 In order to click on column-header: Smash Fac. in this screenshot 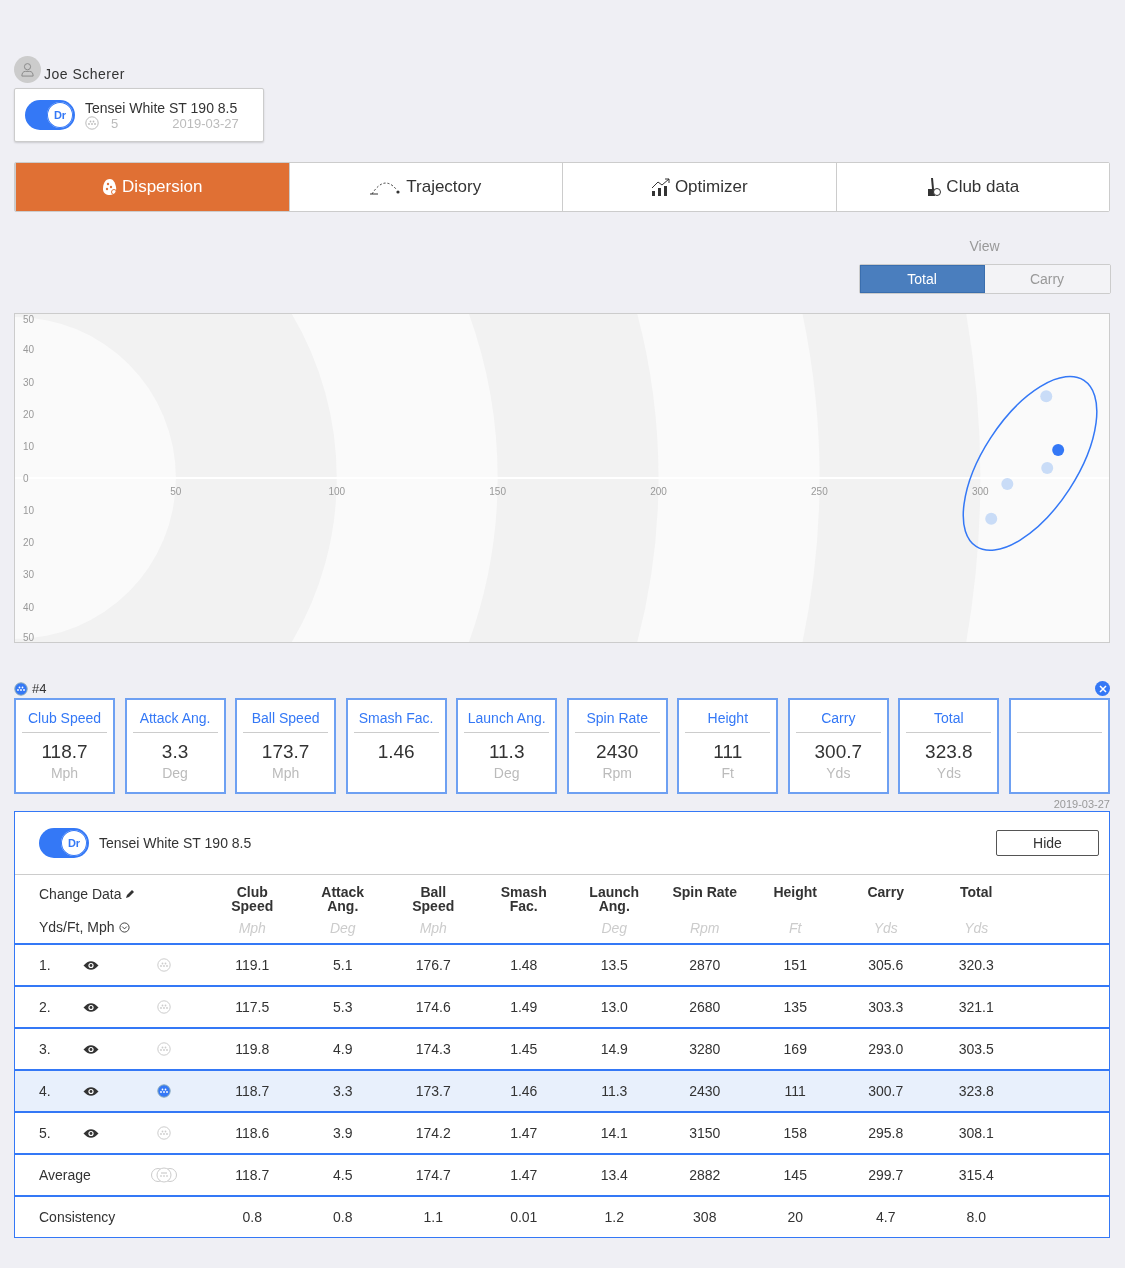, I will do `click(523, 899)`.